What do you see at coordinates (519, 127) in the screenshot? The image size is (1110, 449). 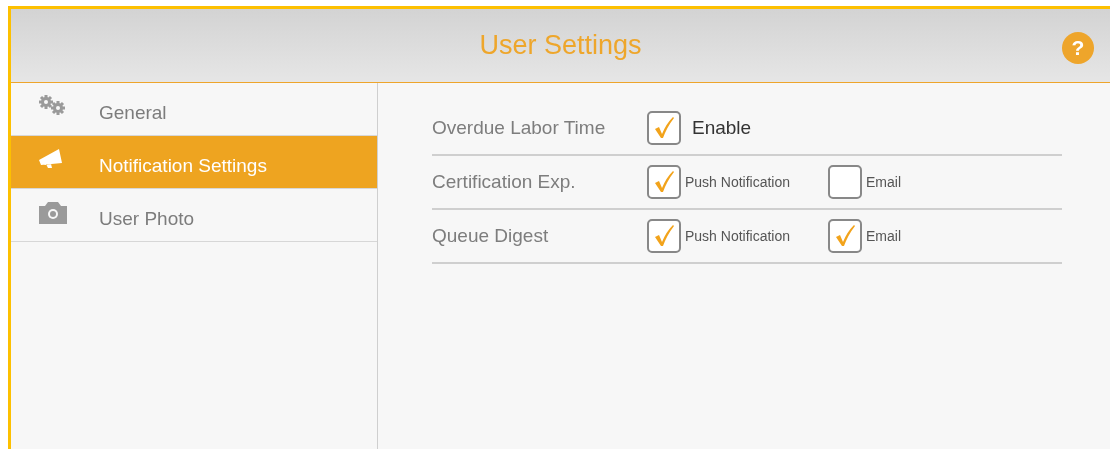 I see `setting-label: Overdue Labor Time` at bounding box center [519, 127].